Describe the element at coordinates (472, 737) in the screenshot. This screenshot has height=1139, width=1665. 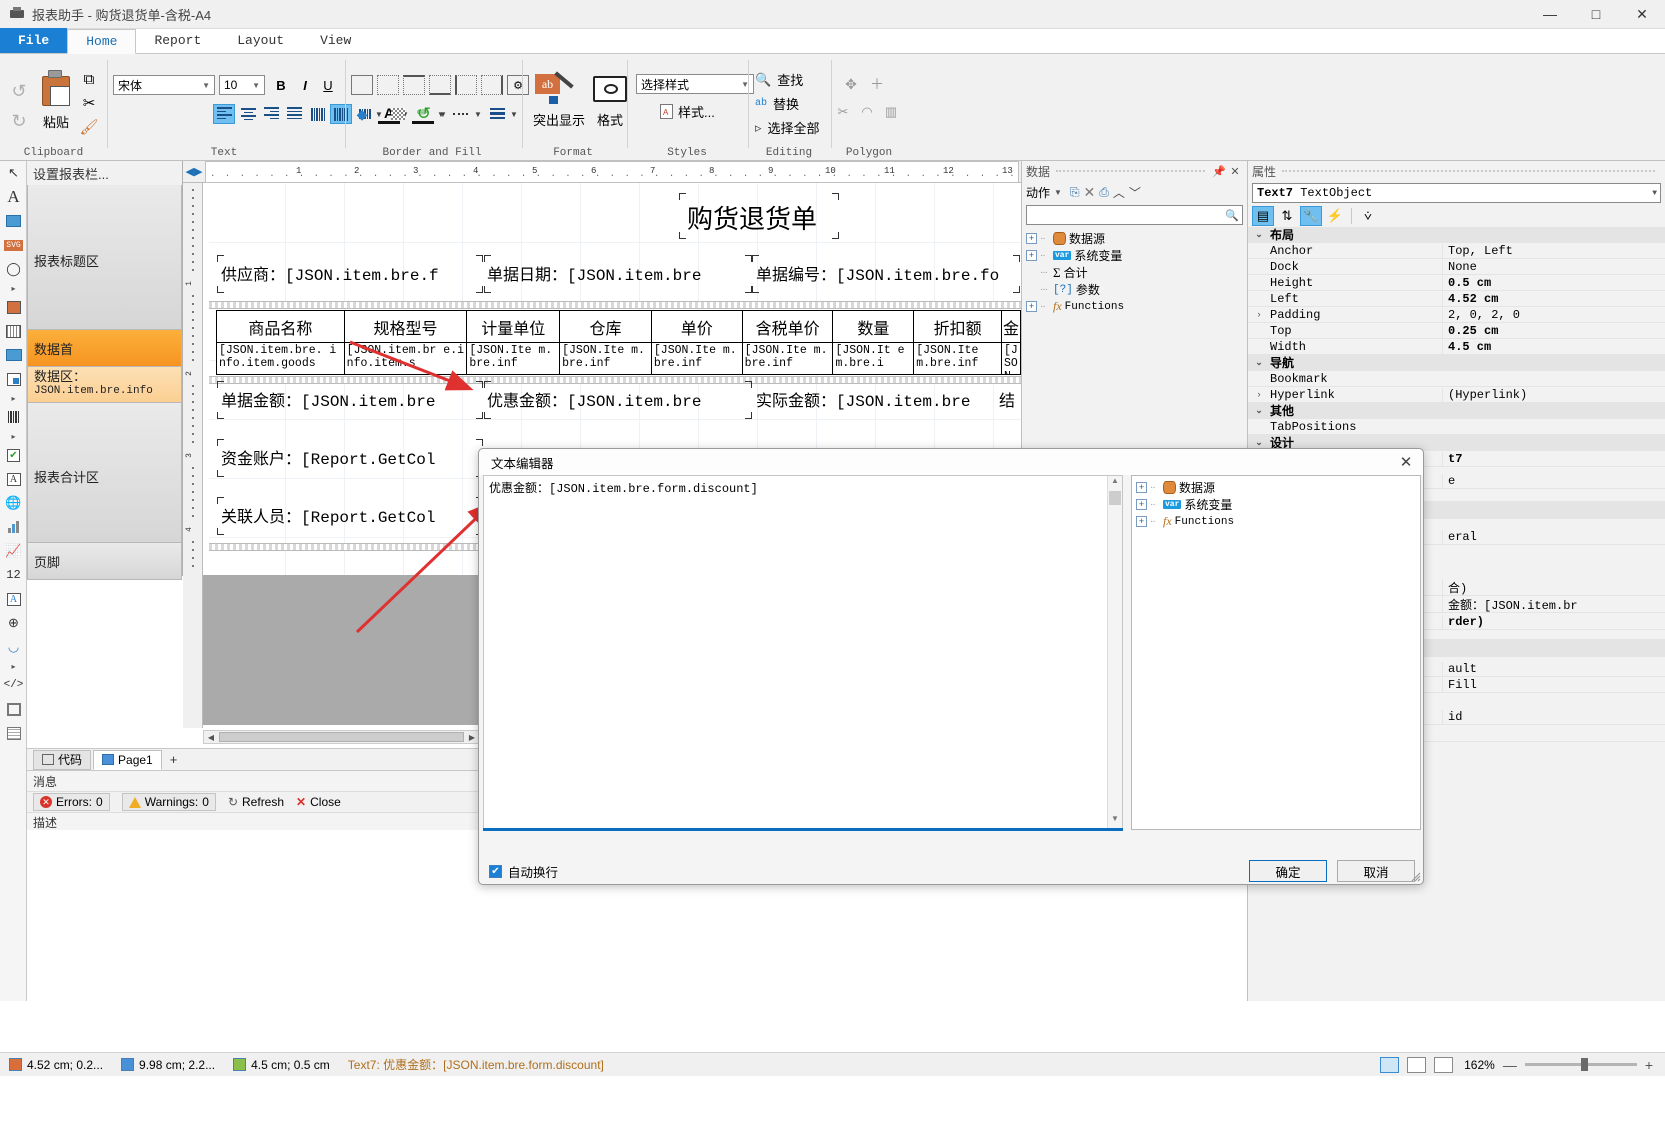
I see `scroll-right-arrow: ▶` at that location.